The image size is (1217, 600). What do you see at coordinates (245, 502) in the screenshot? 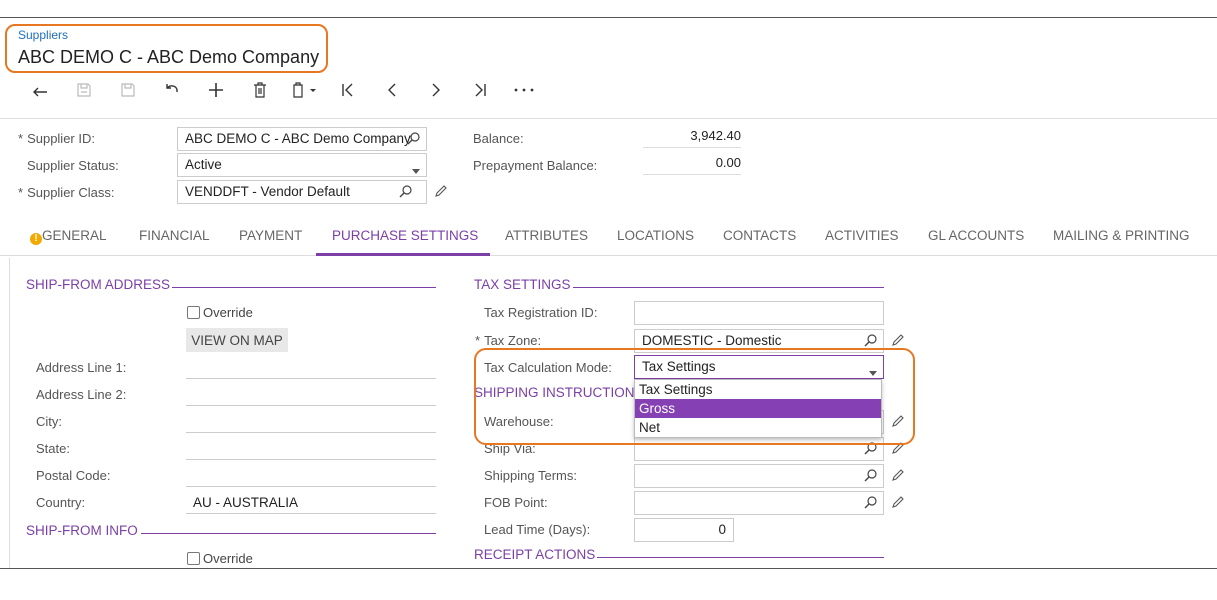
I see `country-value: AU - AUSTRALIA` at bounding box center [245, 502].